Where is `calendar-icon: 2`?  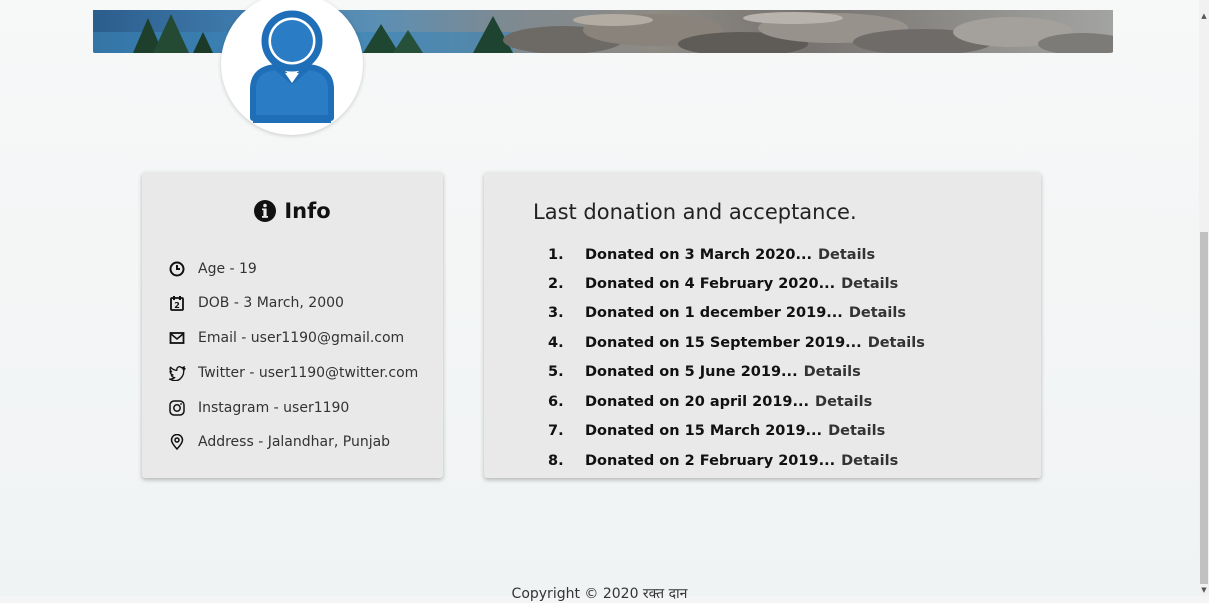 calendar-icon: 2 is located at coordinates (177, 303).